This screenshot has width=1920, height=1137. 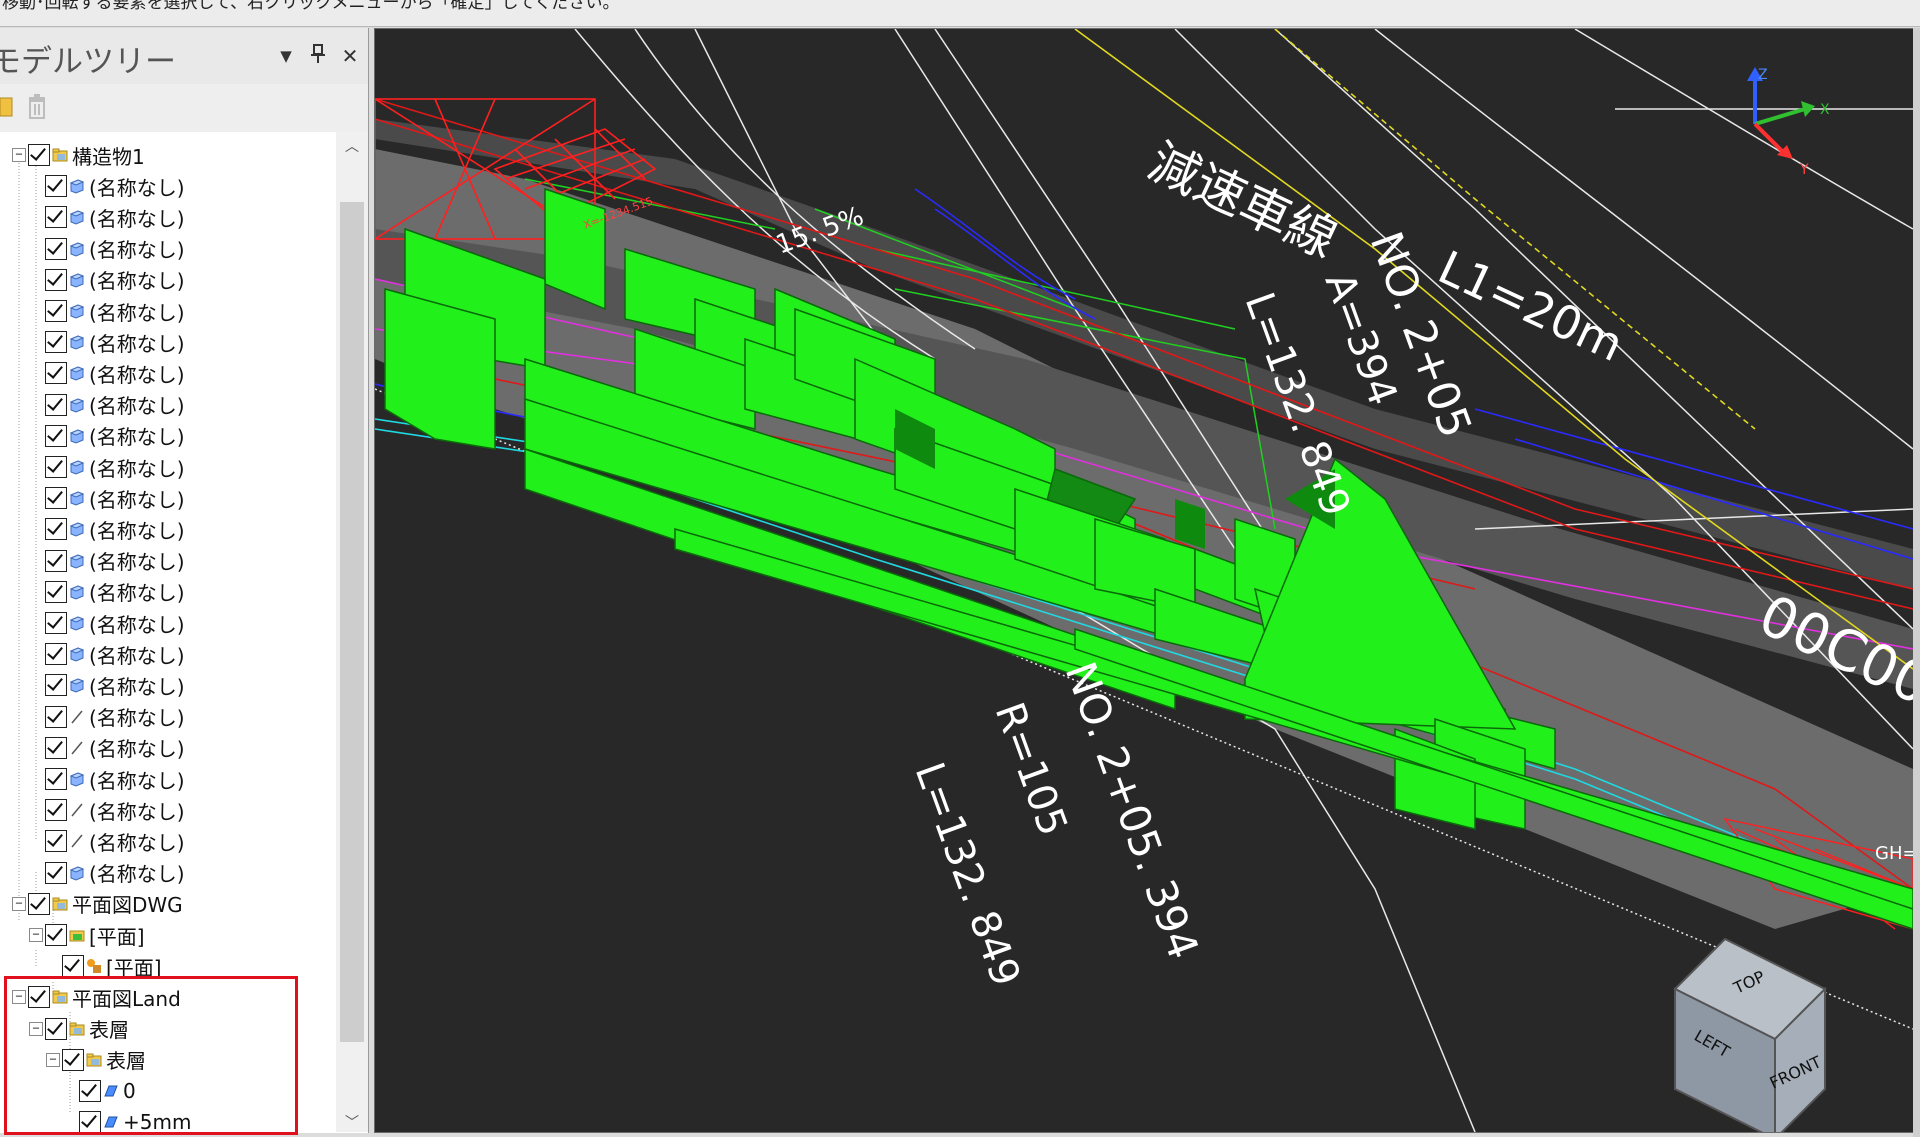 I want to click on pin-icon, so click(x=318, y=56).